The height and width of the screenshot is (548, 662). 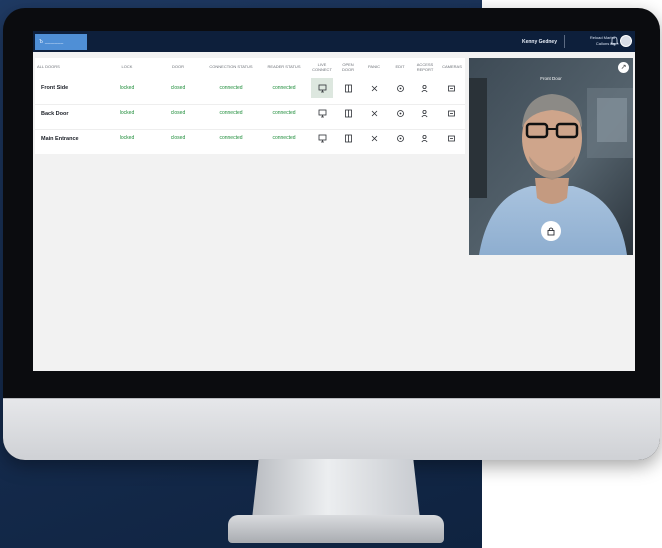 What do you see at coordinates (551, 78) in the screenshot?
I see `camera-label: Front Door` at bounding box center [551, 78].